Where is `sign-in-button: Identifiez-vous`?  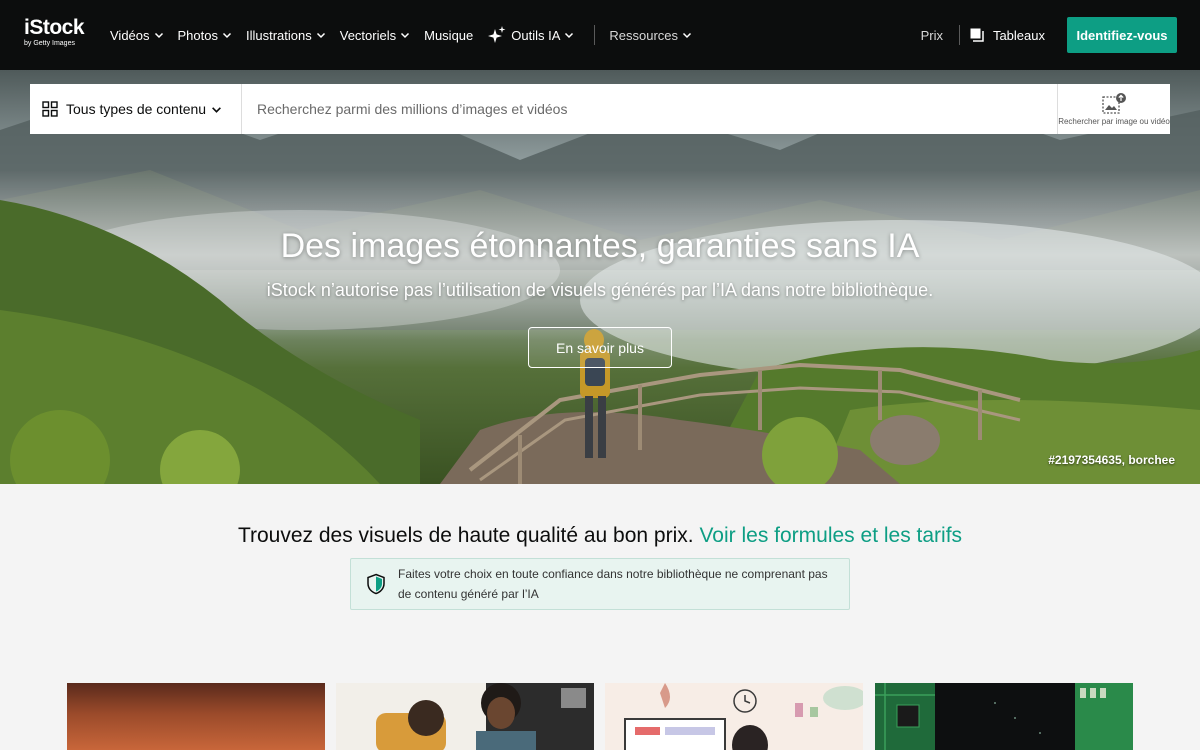
sign-in-button: Identifiez-vous is located at coordinates (1122, 35).